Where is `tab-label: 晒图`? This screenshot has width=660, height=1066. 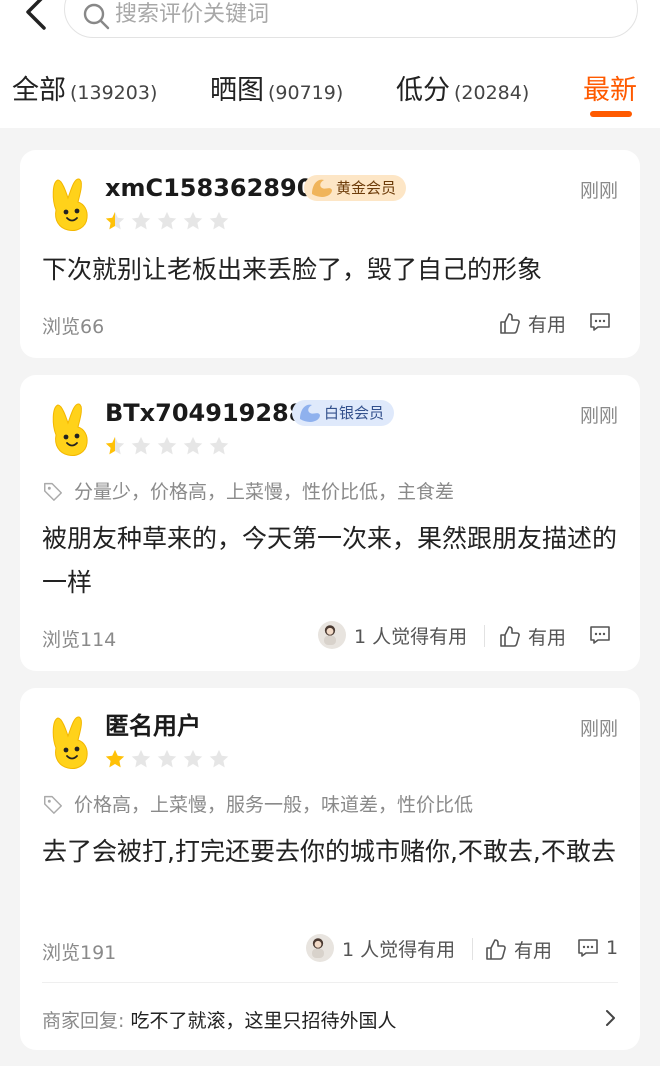
tab-label: 晒图 is located at coordinates (237, 90).